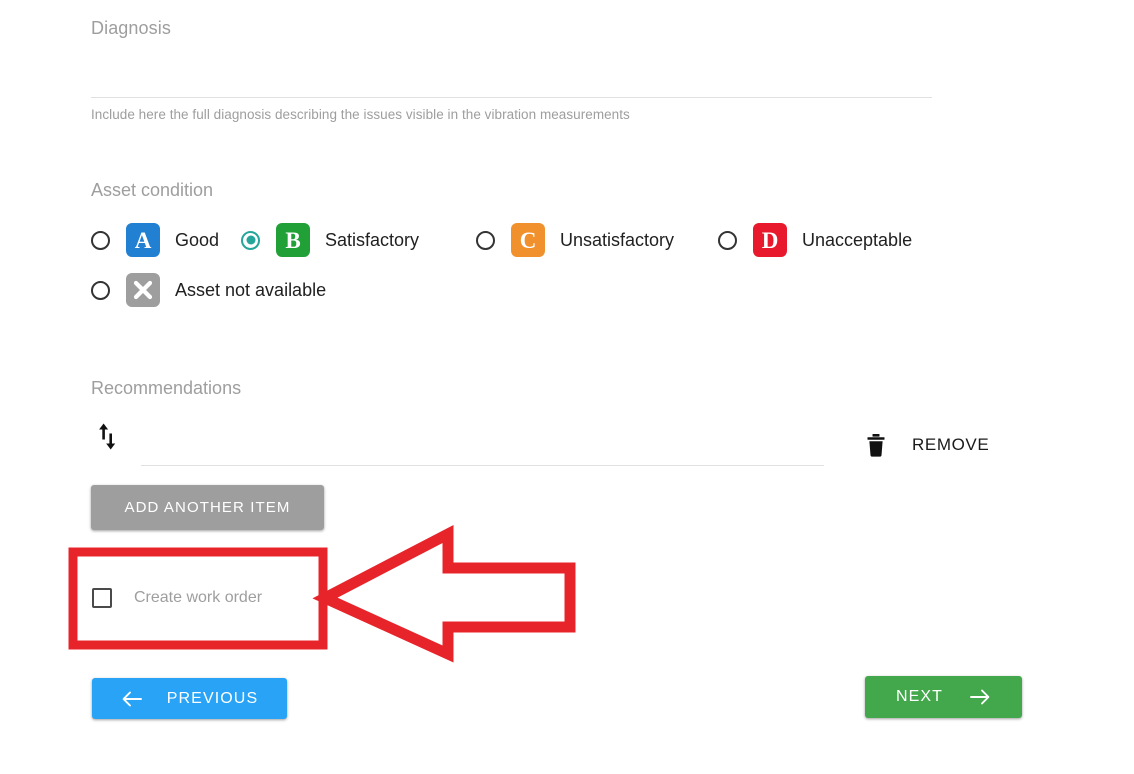 This screenshot has width=1134, height=774. I want to click on previous-button: PREVIOUS, so click(189, 698).